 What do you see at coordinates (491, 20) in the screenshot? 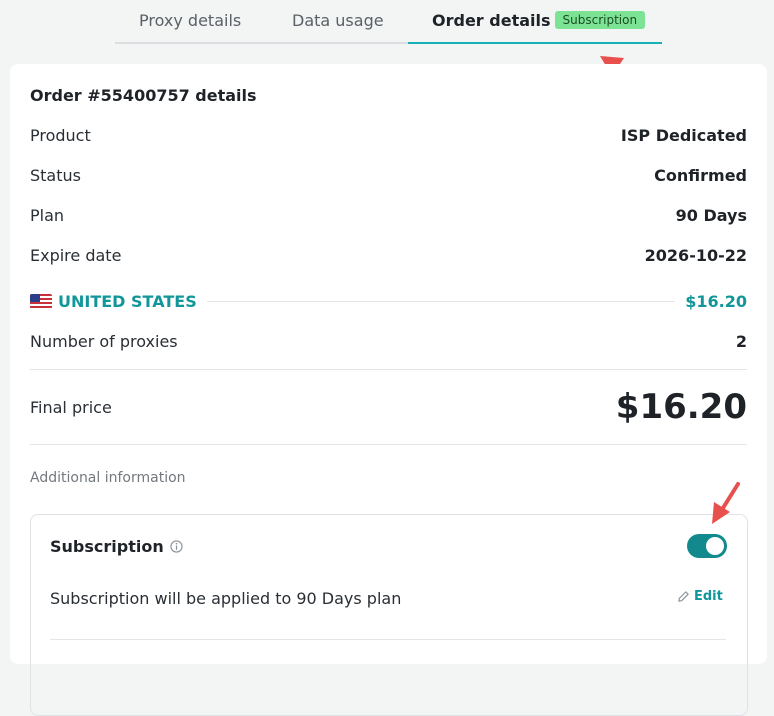
I see `tab-order-details-label: Order details` at bounding box center [491, 20].